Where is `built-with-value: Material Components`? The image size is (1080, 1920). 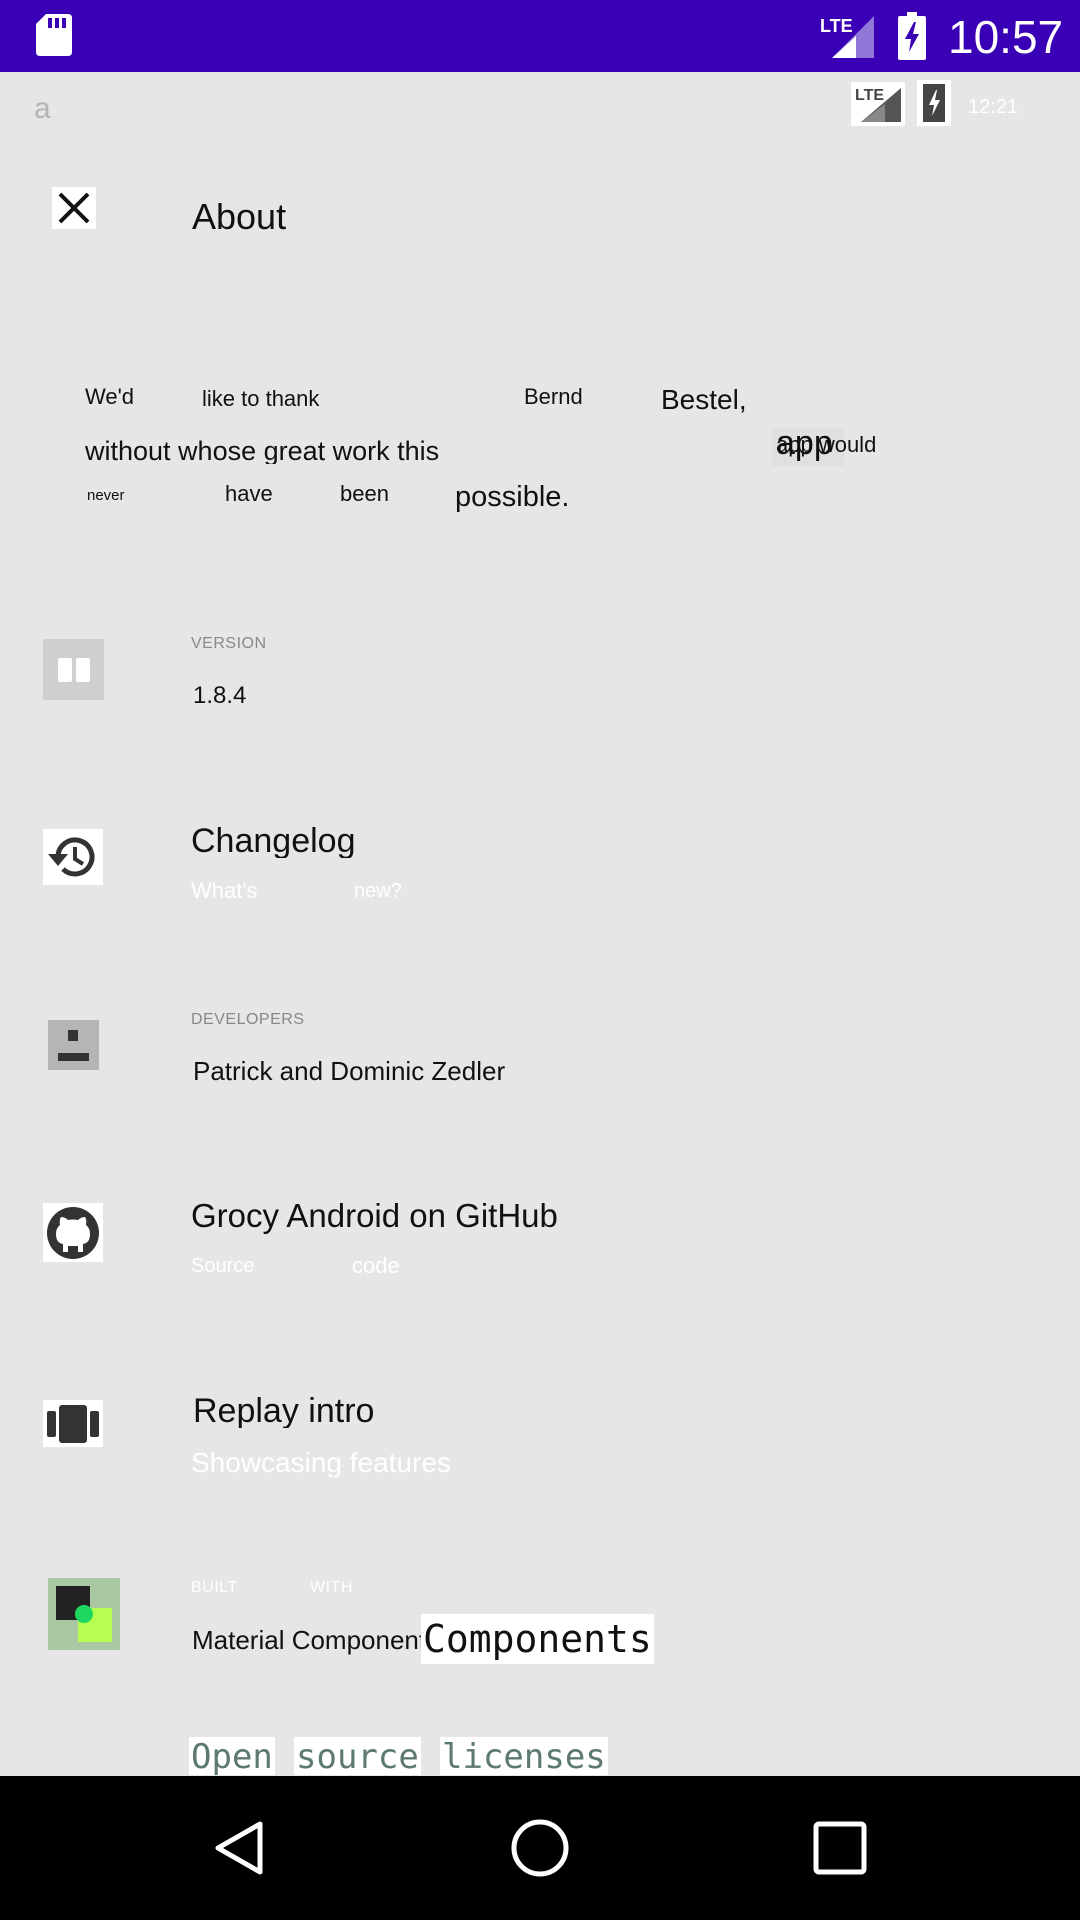 built-with-value: Material Components is located at coordinates (316, 1640).